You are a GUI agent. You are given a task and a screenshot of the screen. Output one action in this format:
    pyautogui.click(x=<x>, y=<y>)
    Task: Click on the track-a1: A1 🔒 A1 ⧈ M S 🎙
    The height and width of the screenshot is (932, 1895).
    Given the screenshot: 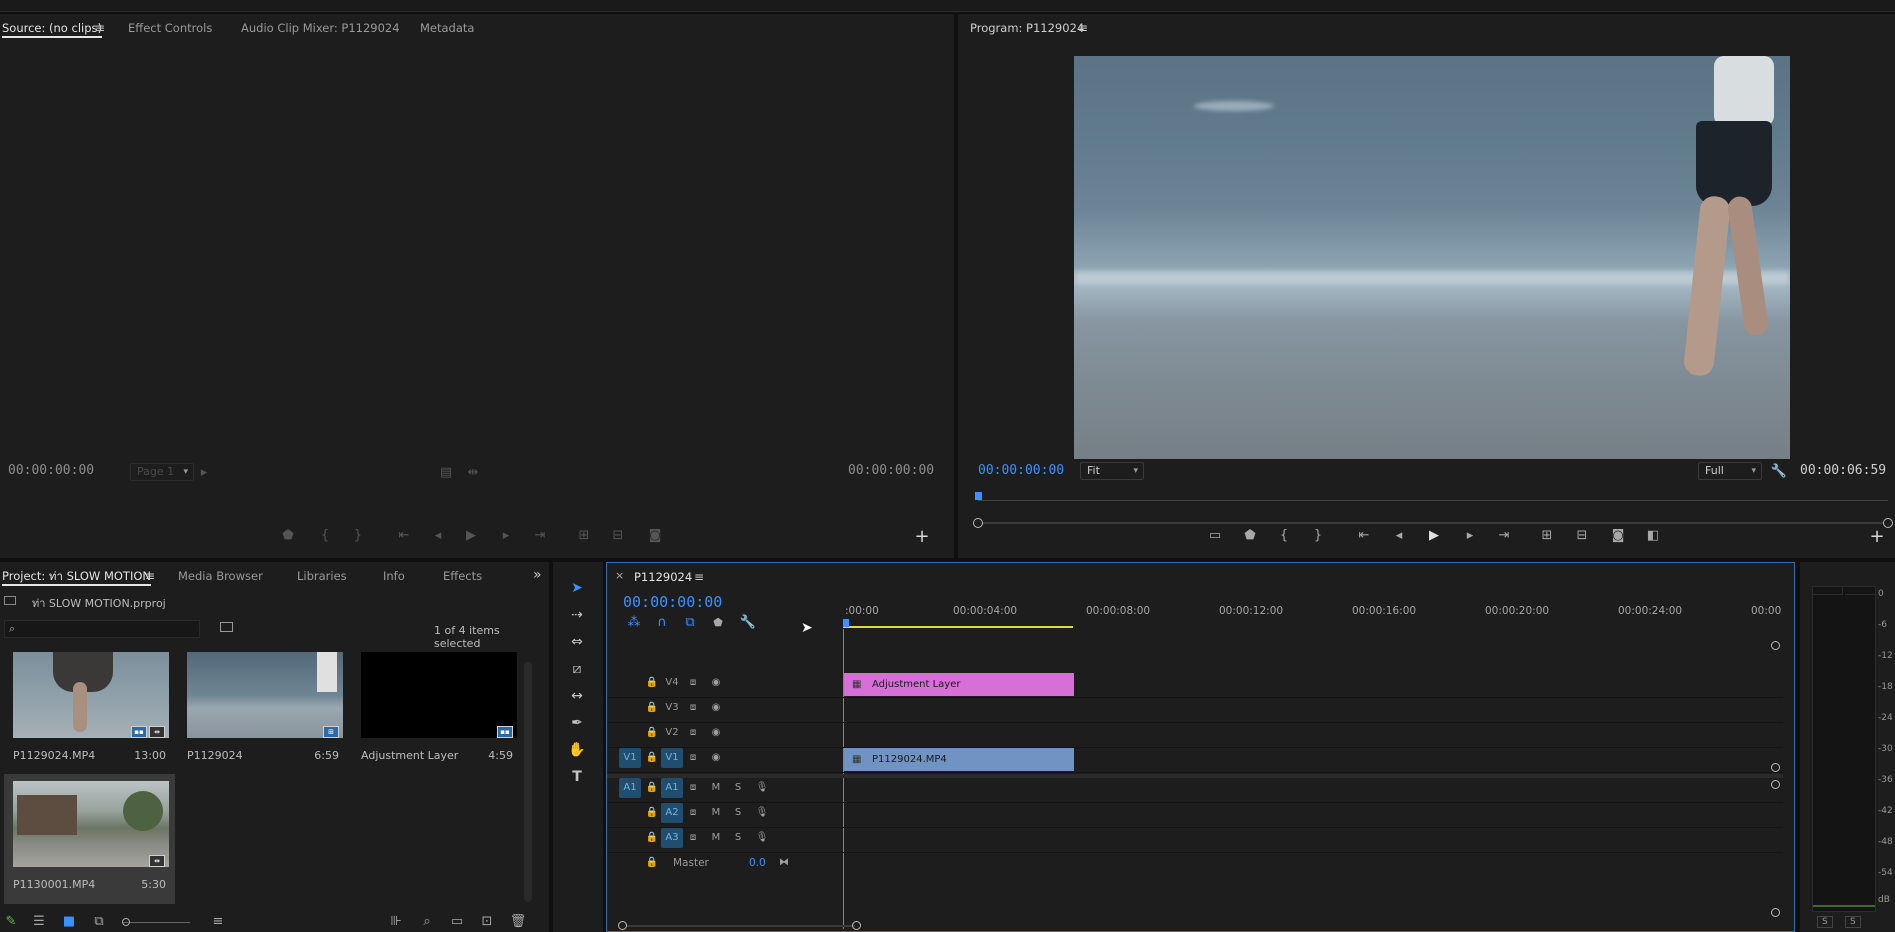 What is the action you would take?
    pyautogui.click(x=1195, y=790)
    